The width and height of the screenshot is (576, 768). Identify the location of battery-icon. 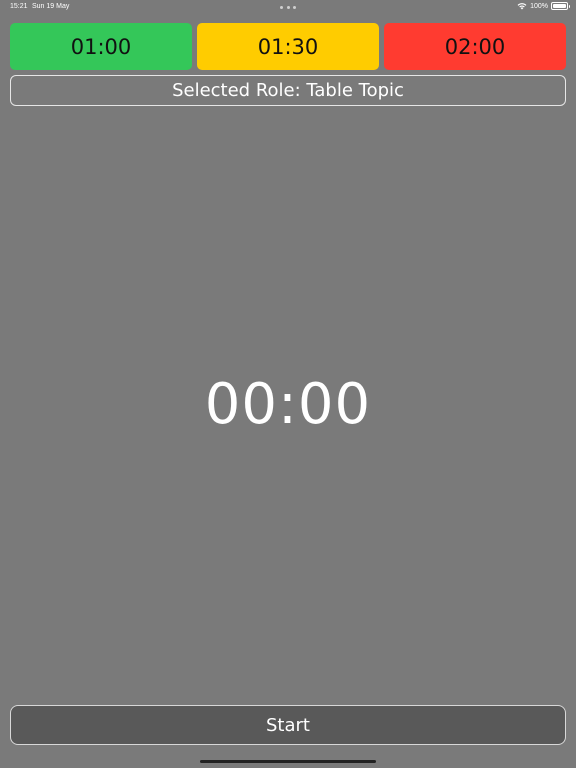
(560, 6).